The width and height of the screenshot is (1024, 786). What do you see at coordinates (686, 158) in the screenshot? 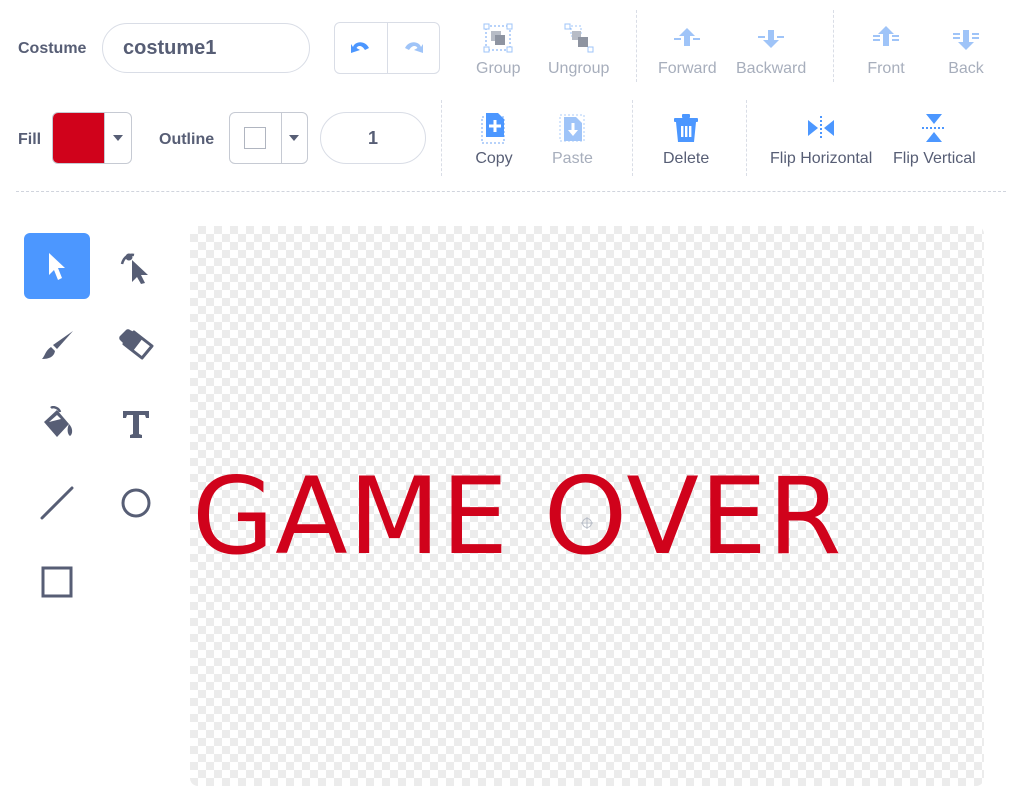
I see `delete-label: Delete` at bounding box center [686, 158].